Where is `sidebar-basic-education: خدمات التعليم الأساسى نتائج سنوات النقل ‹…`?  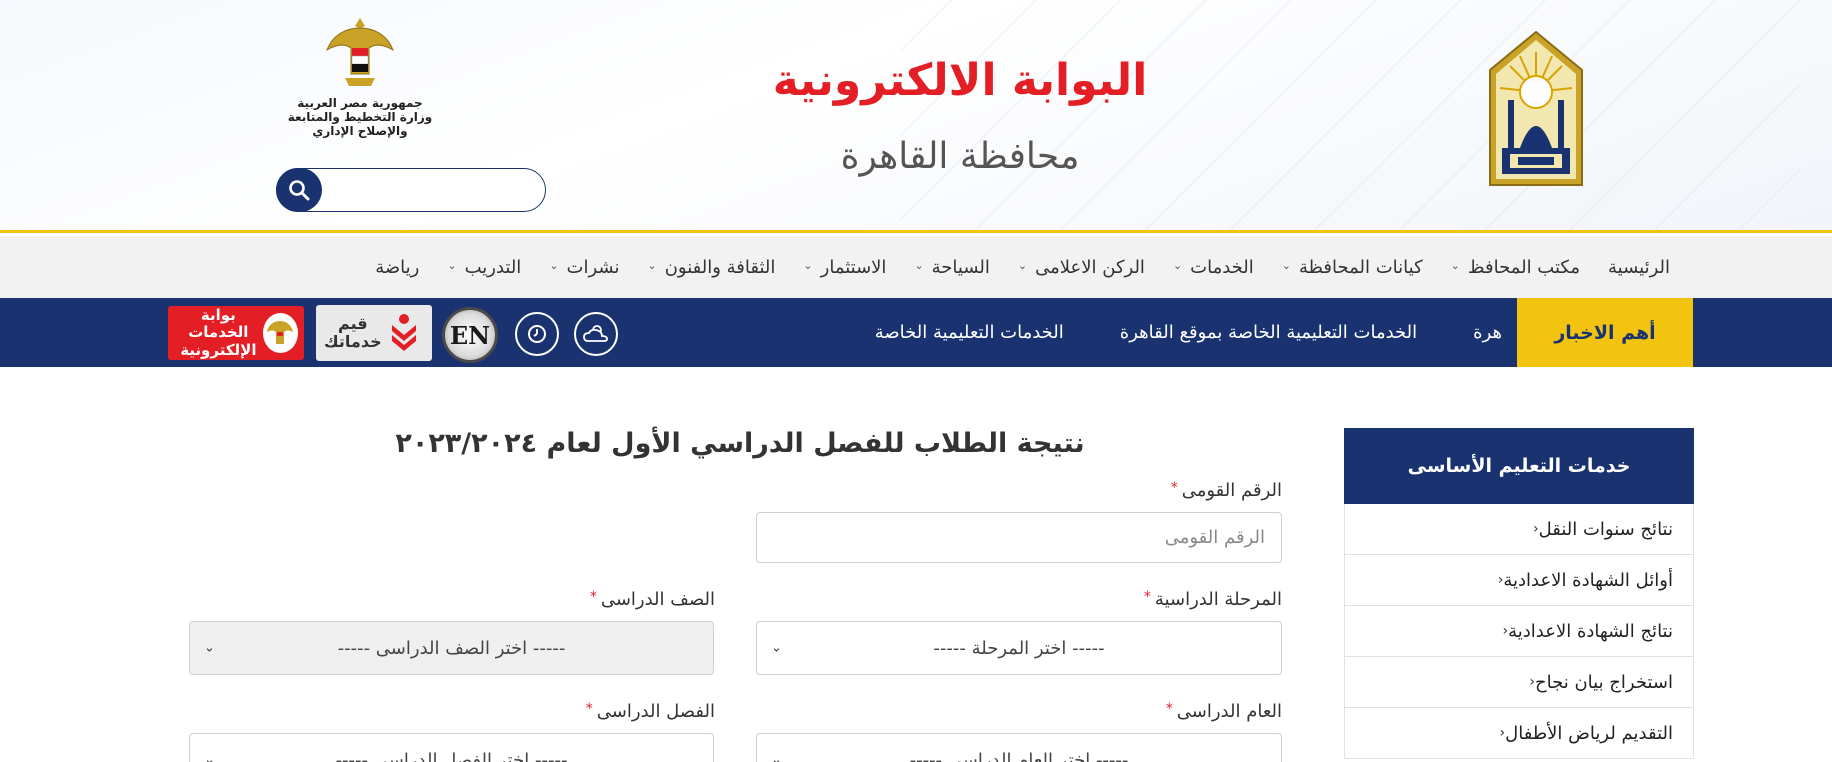 sidebar-basic-education: خدمات التعليم الأساسى نتائج سنوات النقل ‹… is located at coordinates (1519, 593).